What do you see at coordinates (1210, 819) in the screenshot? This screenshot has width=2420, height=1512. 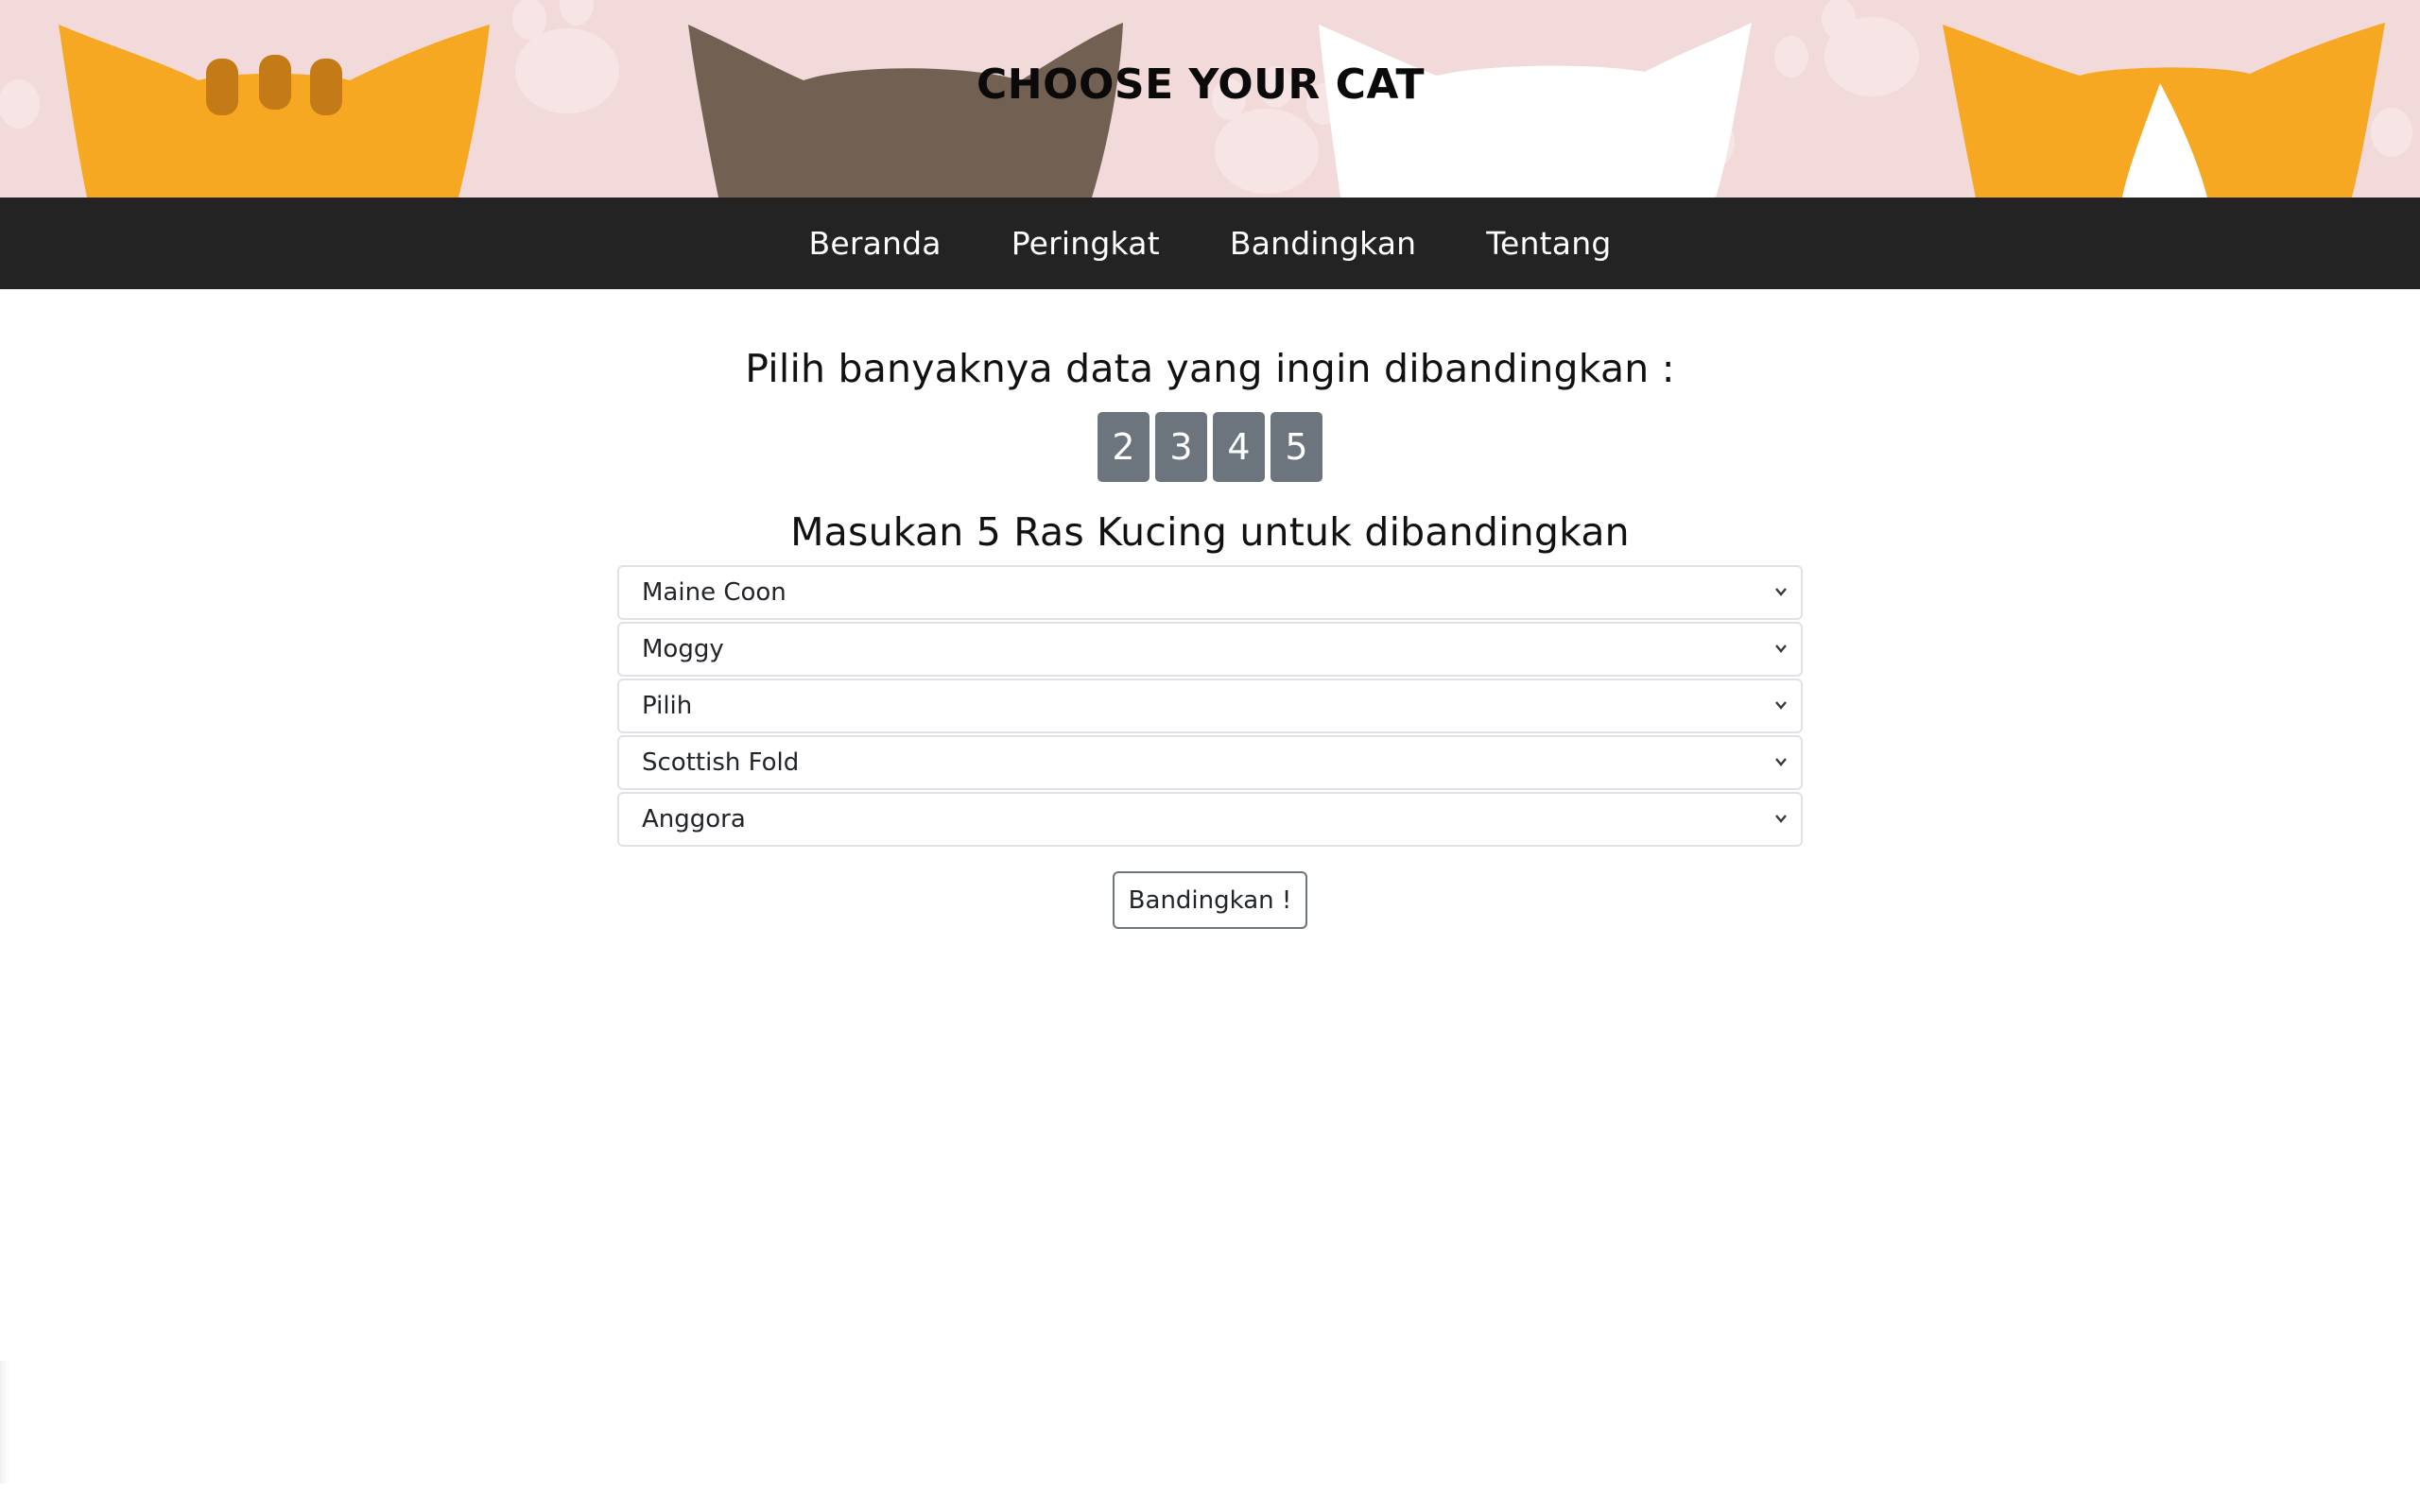 I see `breed-select-5: Anggora` at bounding box center [1210, 819].